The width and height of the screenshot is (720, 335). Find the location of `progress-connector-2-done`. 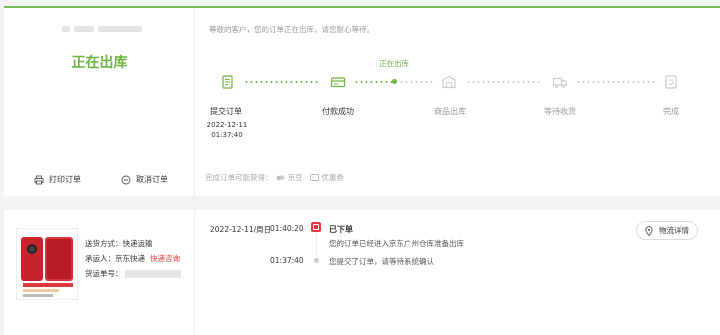

progress-connector-2-done is located at coordinates (374, 82).